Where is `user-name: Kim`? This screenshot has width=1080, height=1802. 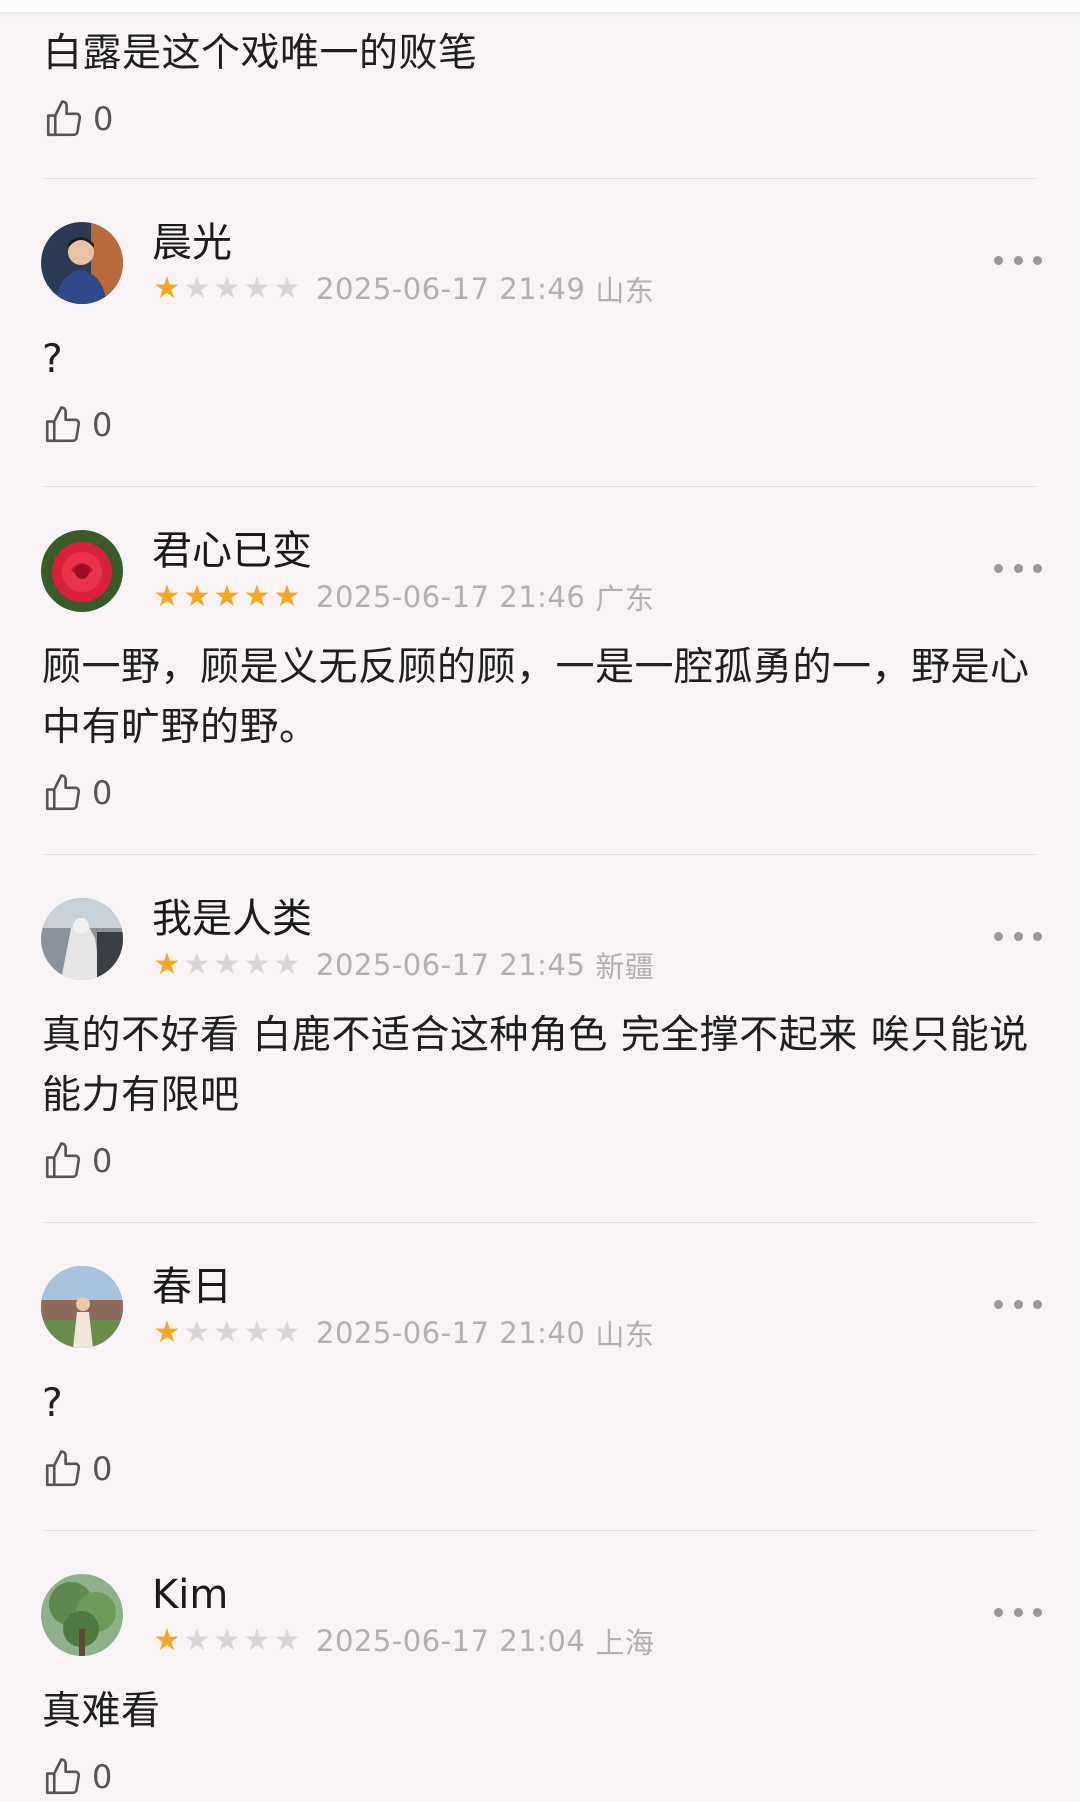 user-name: Kim is located at coordinates (190, 1595).